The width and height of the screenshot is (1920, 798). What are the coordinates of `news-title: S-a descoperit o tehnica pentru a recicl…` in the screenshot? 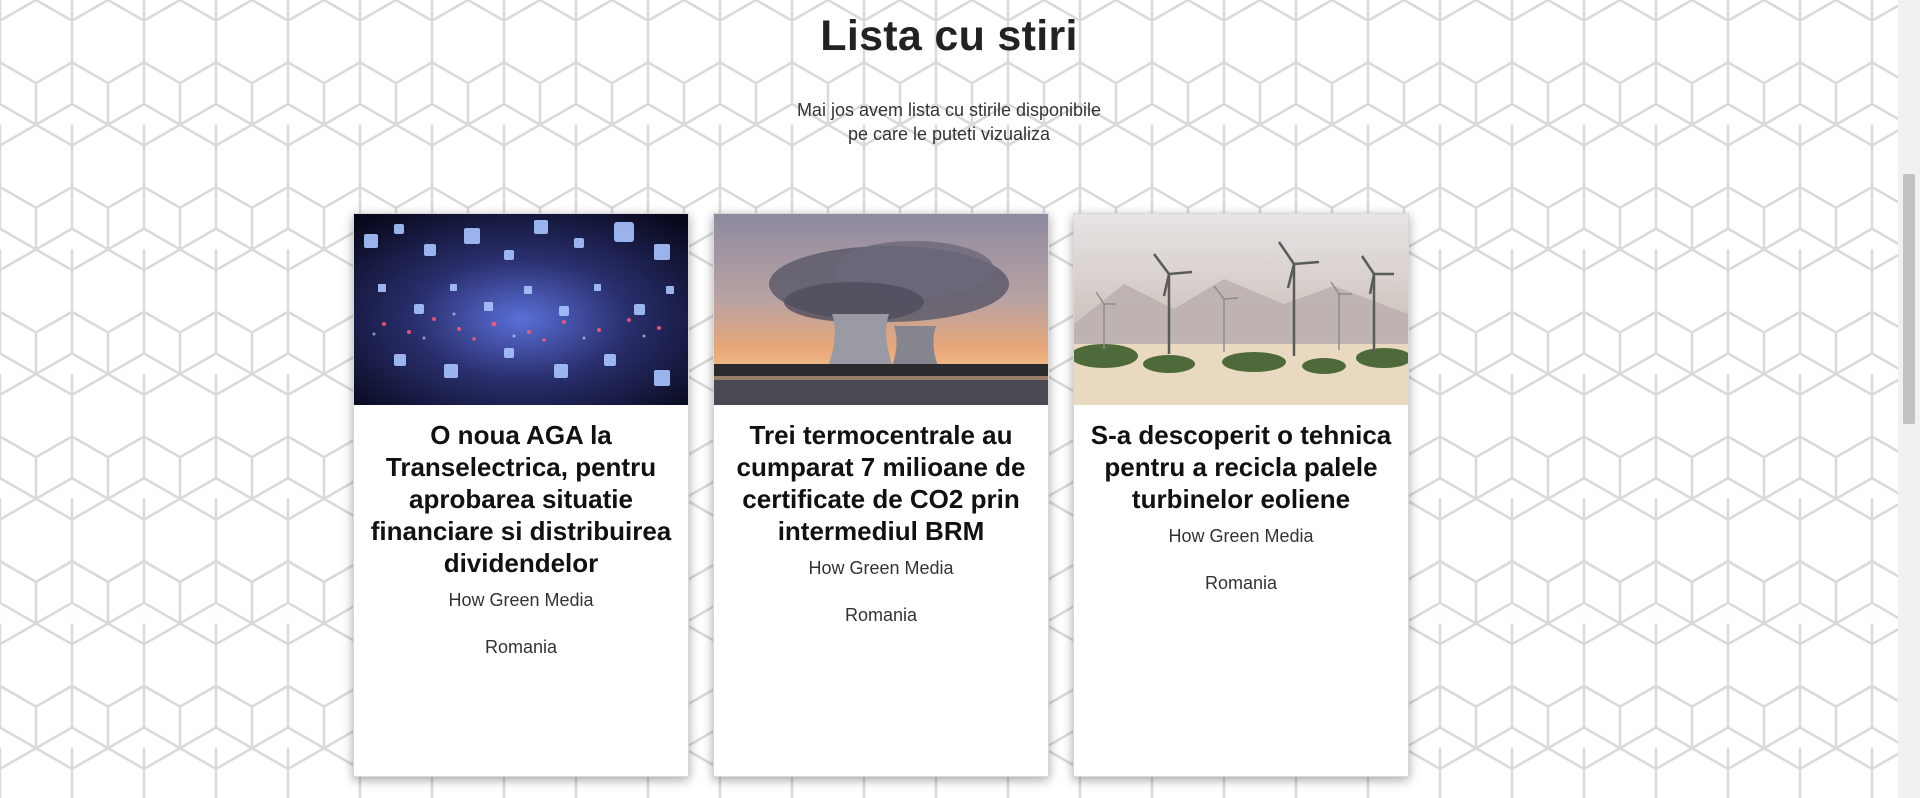 It's located at (1241, 467).